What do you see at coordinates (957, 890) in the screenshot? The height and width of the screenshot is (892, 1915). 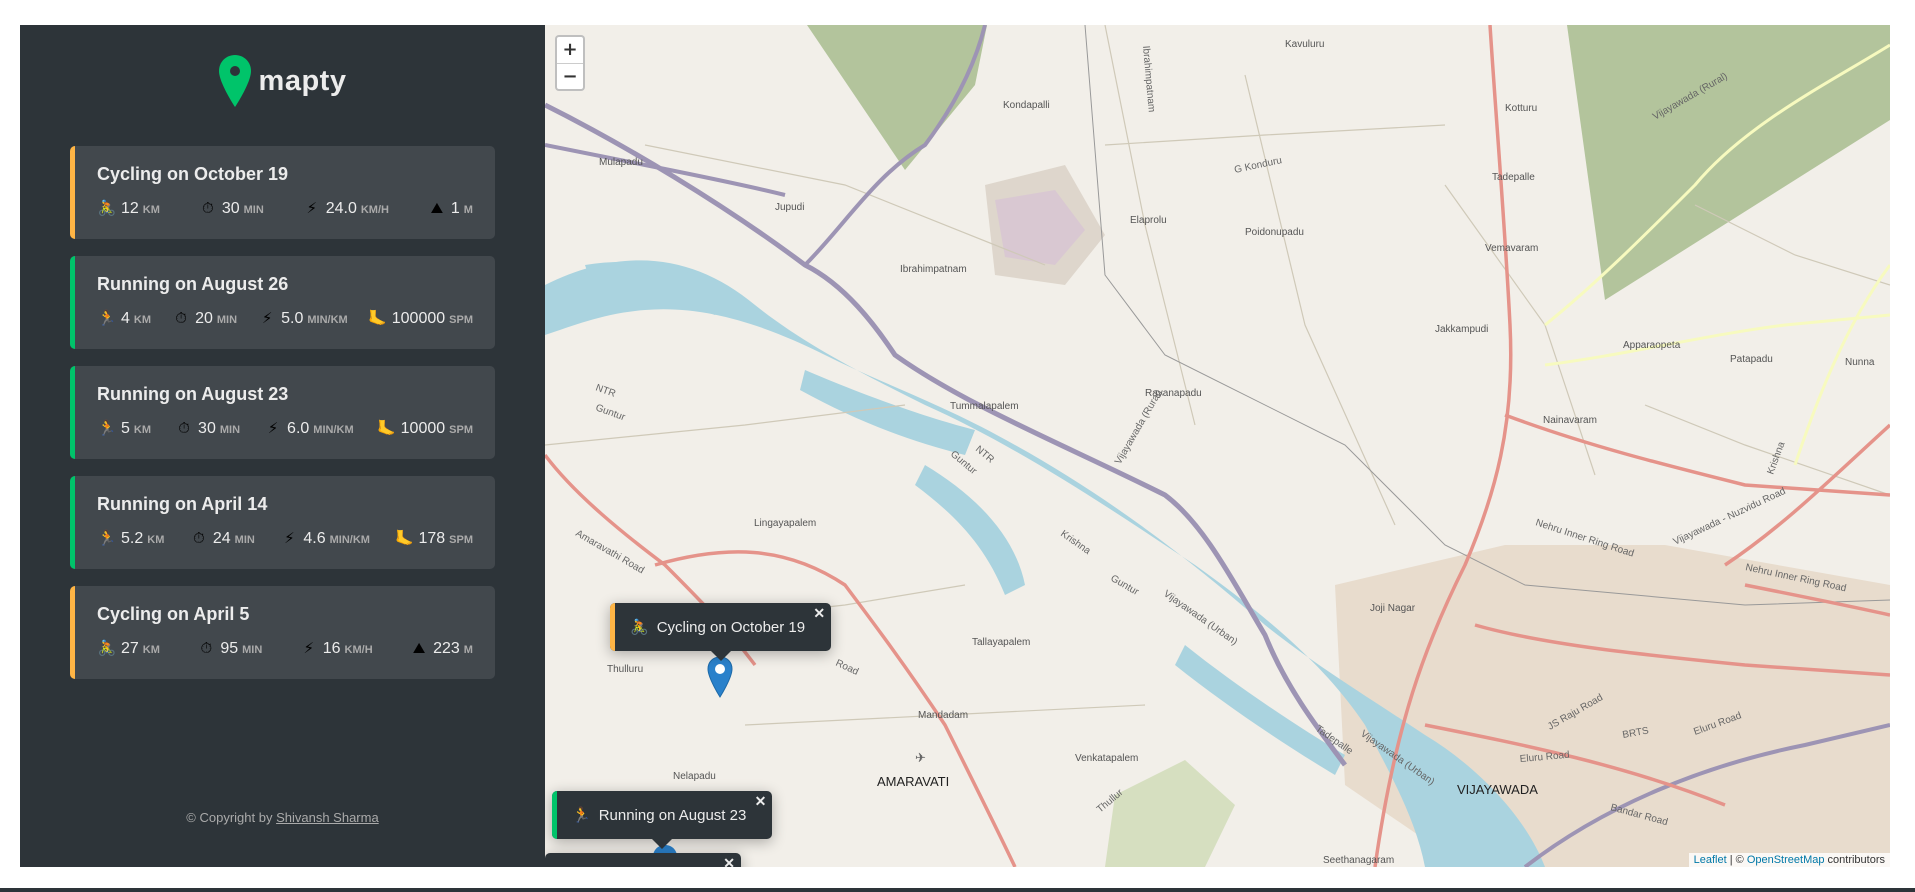 I see `bottom-border` at bounding box center [957, 890].